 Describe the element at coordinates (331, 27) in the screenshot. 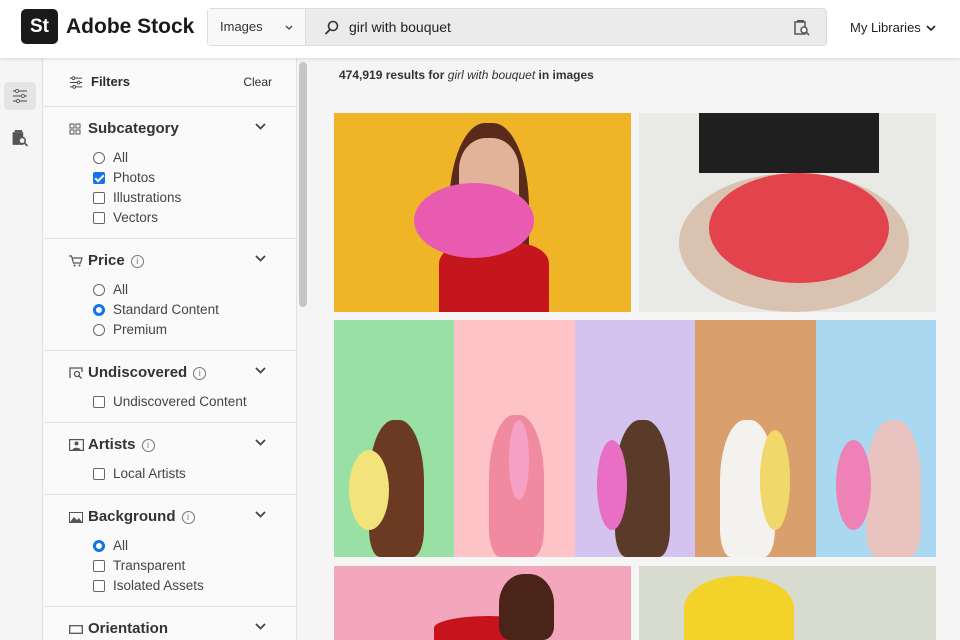

I see `search-icon` at that location.